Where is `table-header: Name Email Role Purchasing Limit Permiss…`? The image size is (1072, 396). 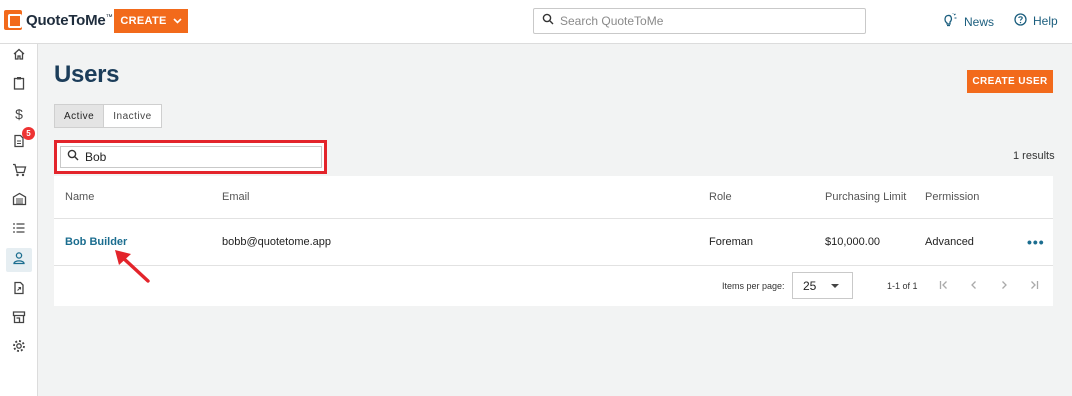 table-header: Name Email Role Purchasing Limit Permiss… is located at coordinates (553, 197).